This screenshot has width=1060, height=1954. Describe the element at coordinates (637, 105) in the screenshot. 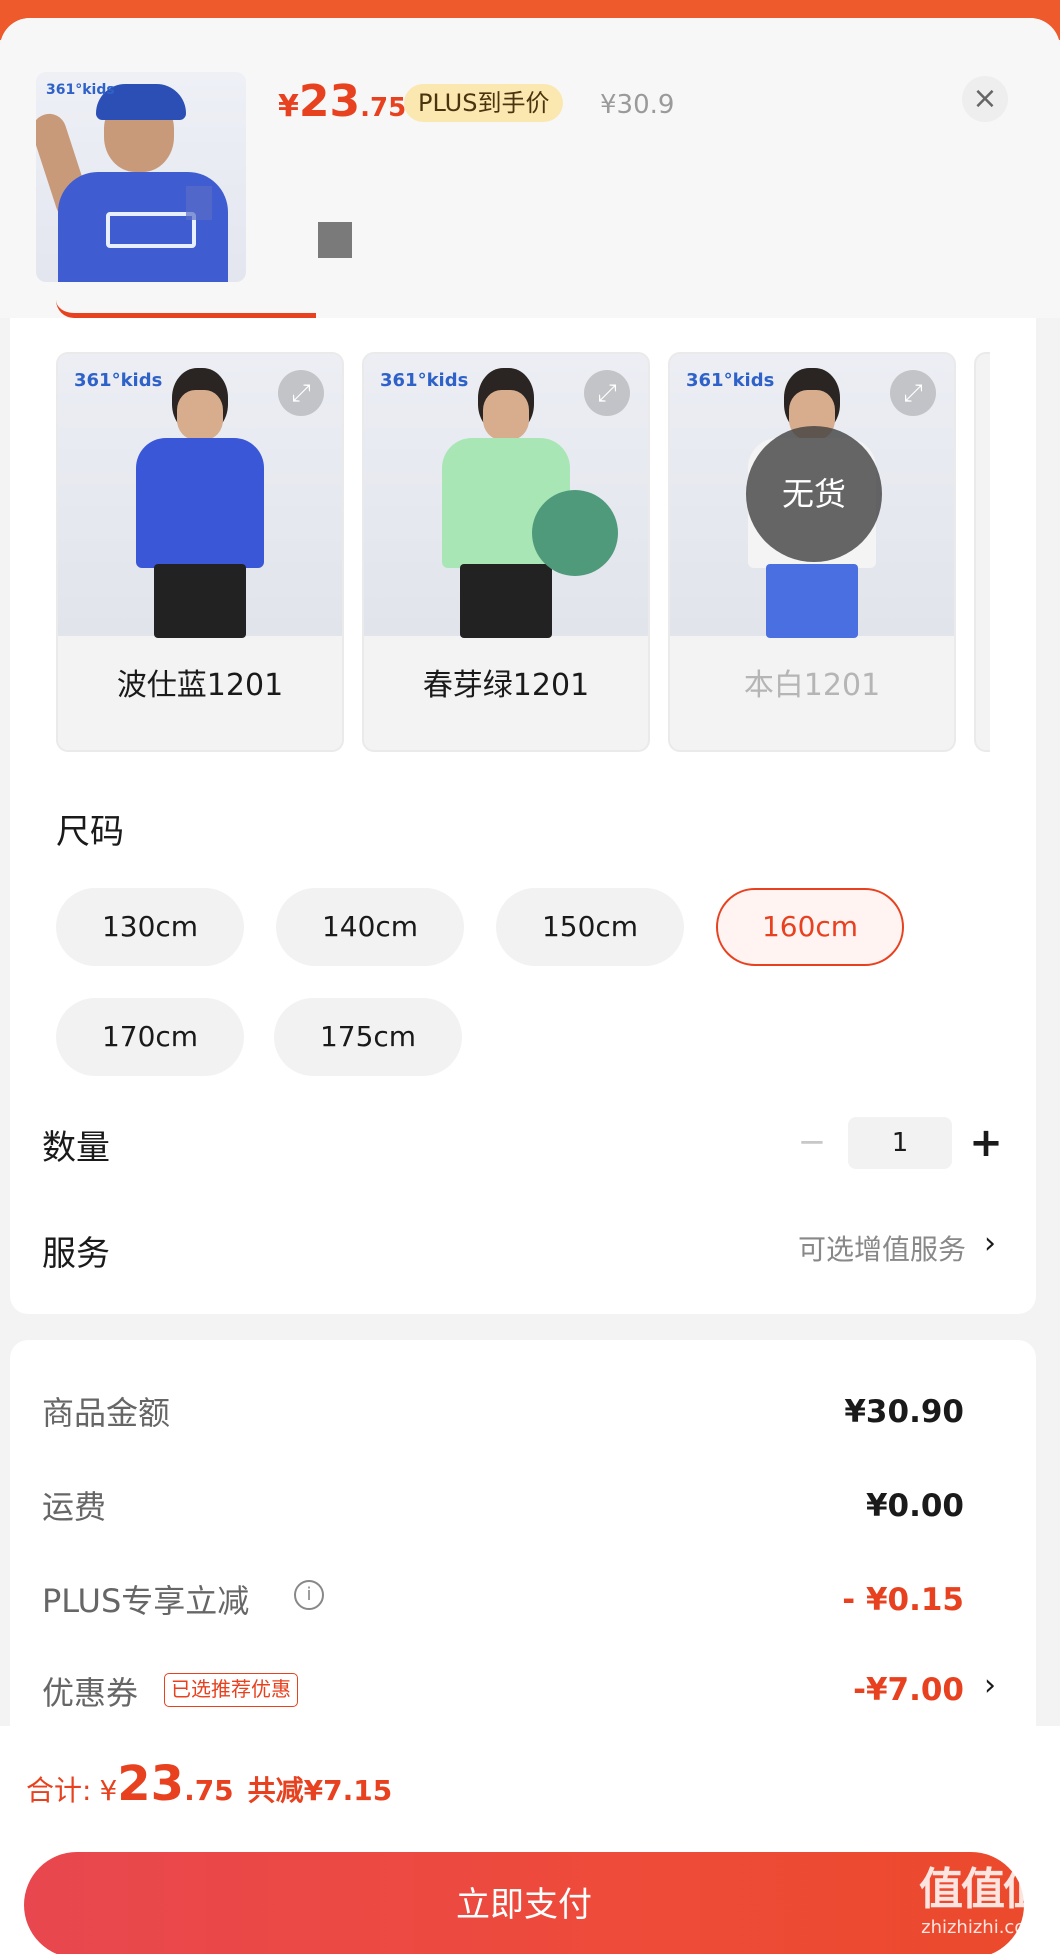

I see `original-price: ¥30.9` at that location.